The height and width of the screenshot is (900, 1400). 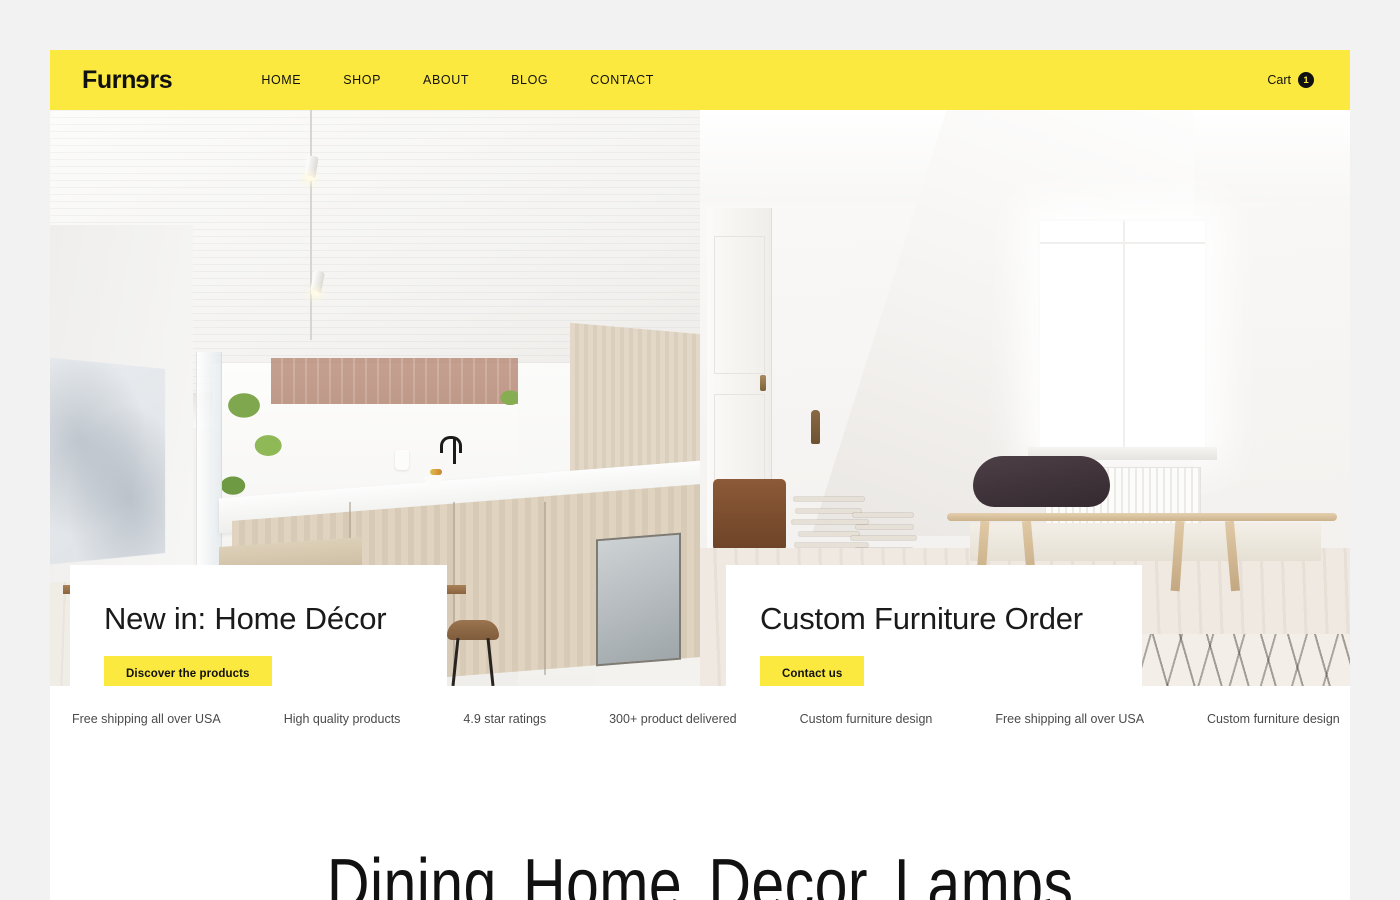 I want to click on ticker-item: 4.9 star ratings, so click(x=505, y=719).